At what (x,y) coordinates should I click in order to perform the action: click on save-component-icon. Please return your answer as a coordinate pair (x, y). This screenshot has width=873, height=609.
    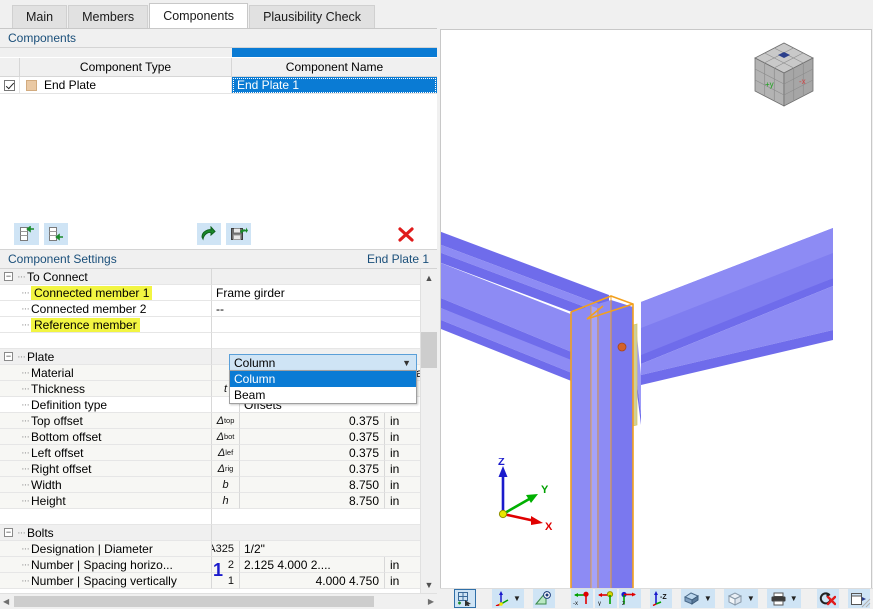
    Looking at the image, I should click on (238, 234).